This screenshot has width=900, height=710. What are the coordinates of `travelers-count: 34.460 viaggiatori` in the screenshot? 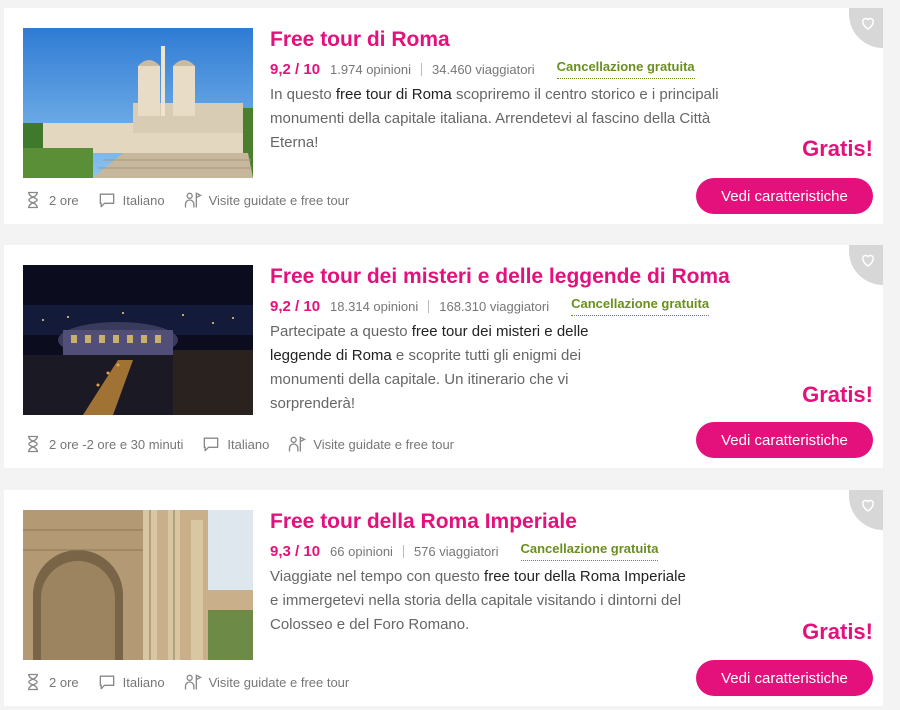 It's located at (483, 69).